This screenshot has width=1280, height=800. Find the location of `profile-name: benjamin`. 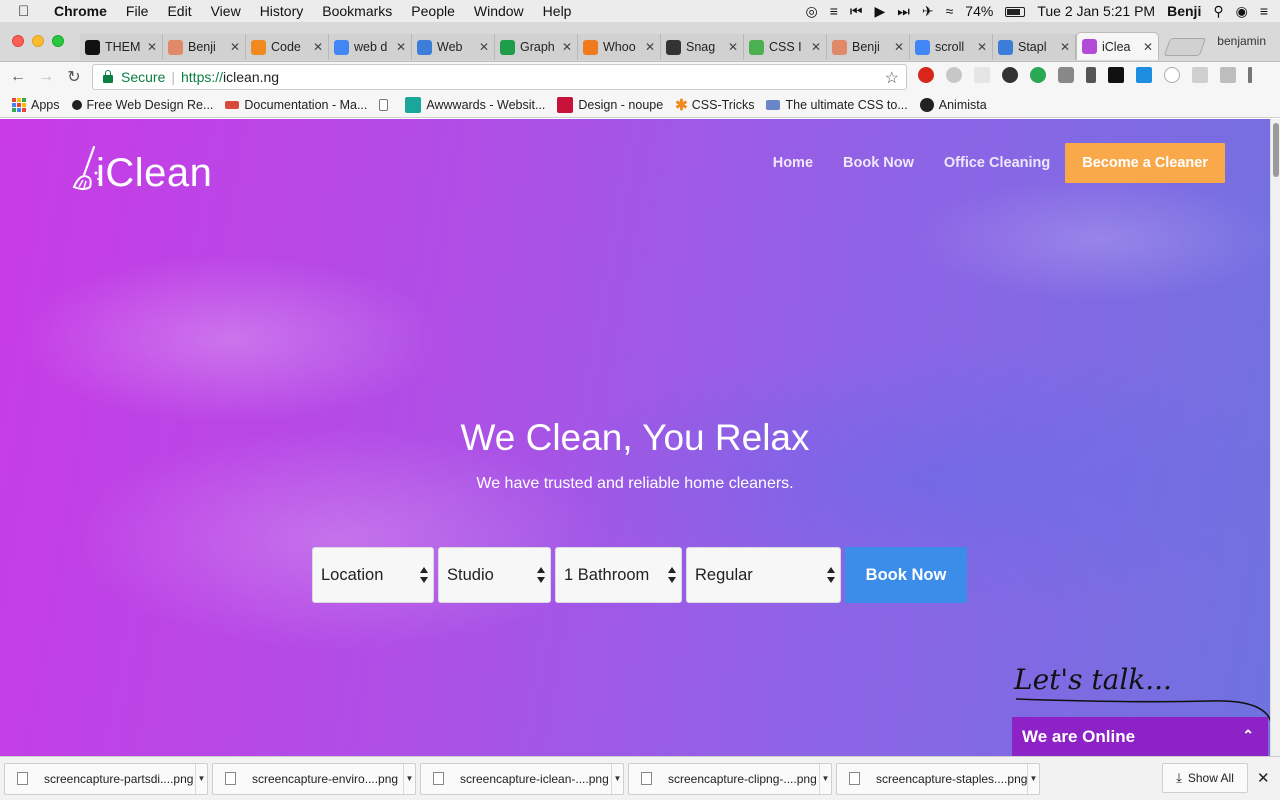

profile-name: benjamin is located at coordinates (1241, 41).